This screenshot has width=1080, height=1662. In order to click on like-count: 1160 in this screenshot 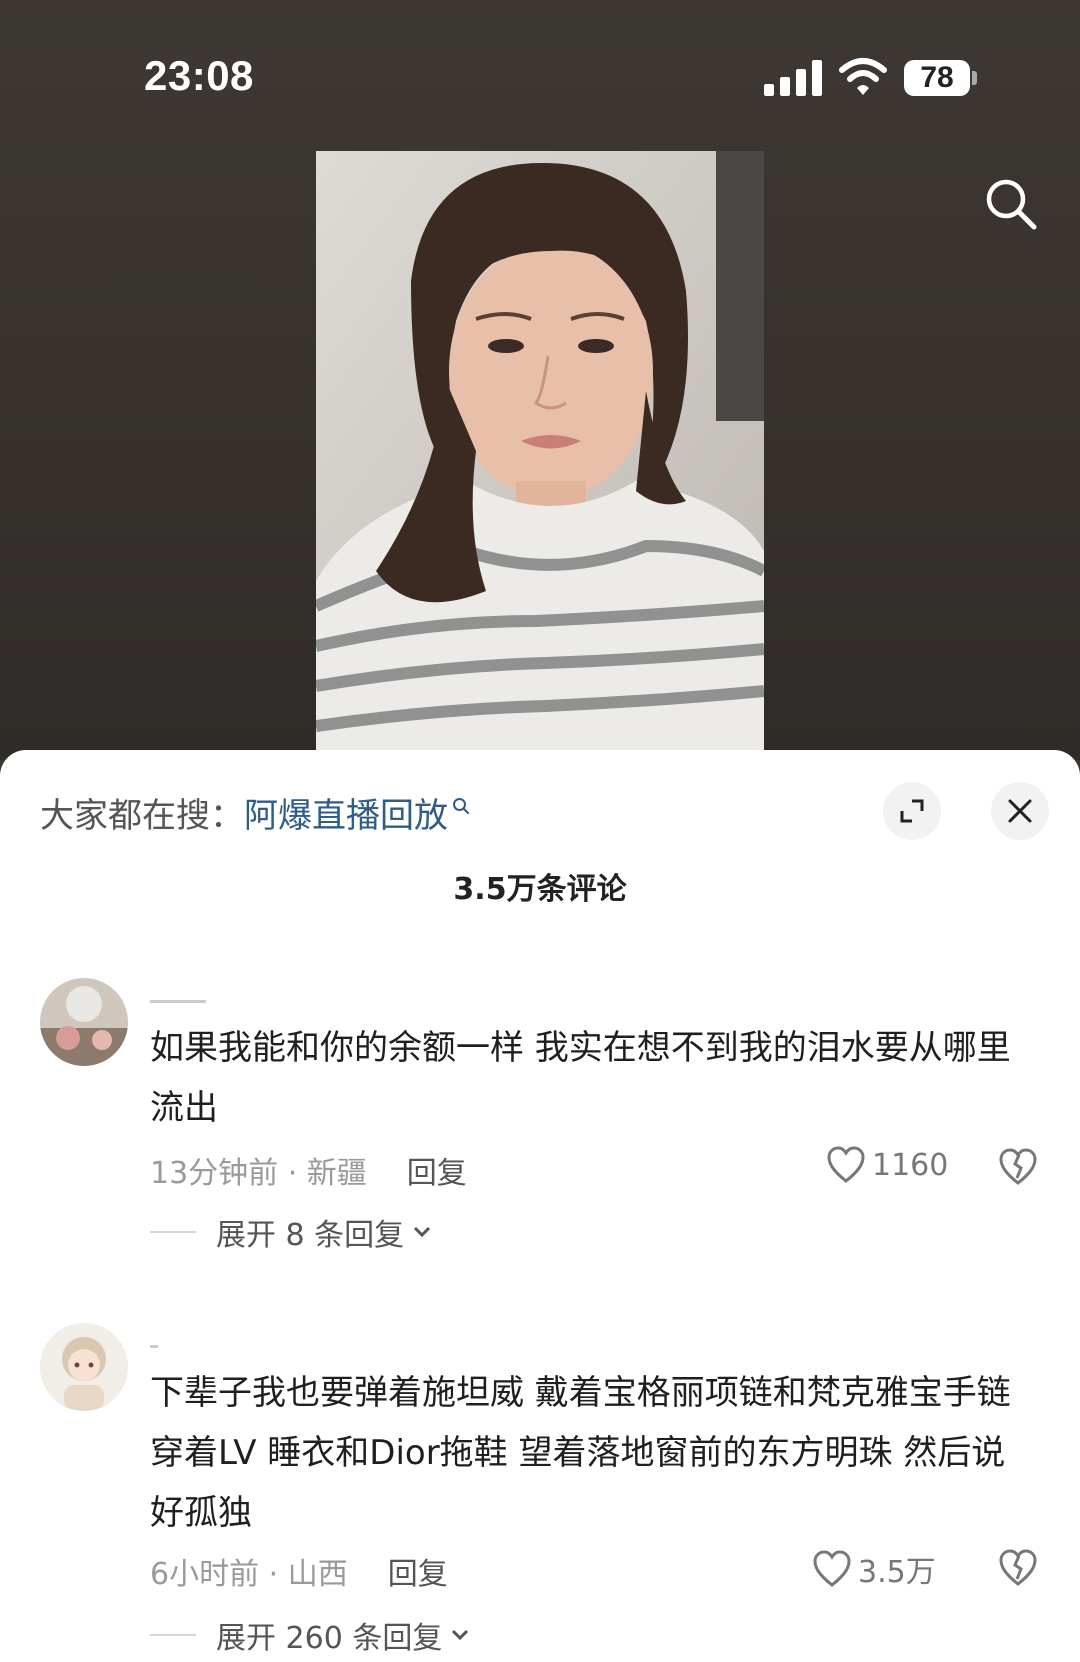, I will do `click(910, 1165)`.